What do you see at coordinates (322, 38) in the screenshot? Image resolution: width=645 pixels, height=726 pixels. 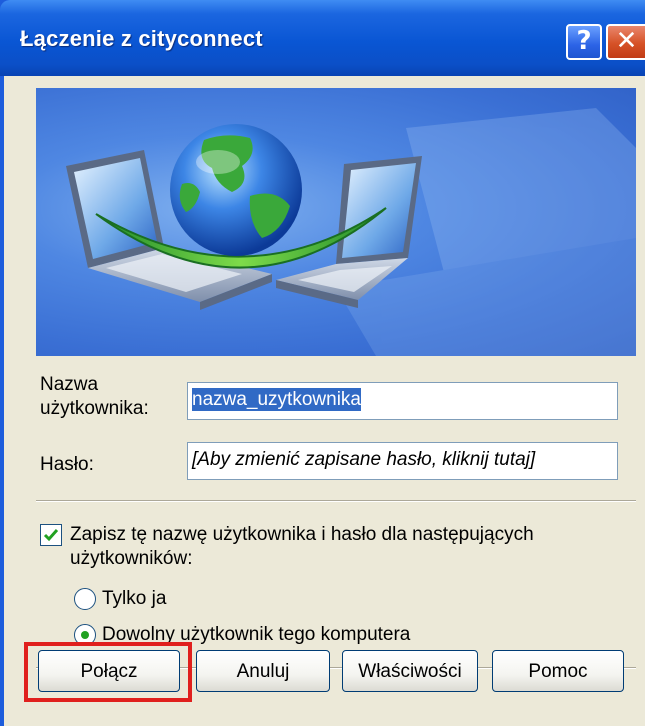 I see `title-bar: Łączenie z cityconnect ? ✕` at bounding box center [322, 38].